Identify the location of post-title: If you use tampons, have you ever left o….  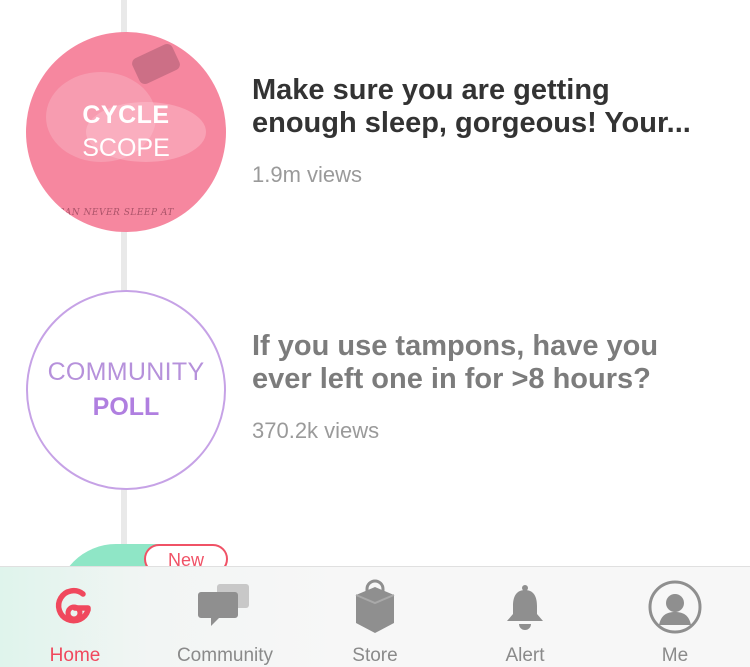
(487, 363).